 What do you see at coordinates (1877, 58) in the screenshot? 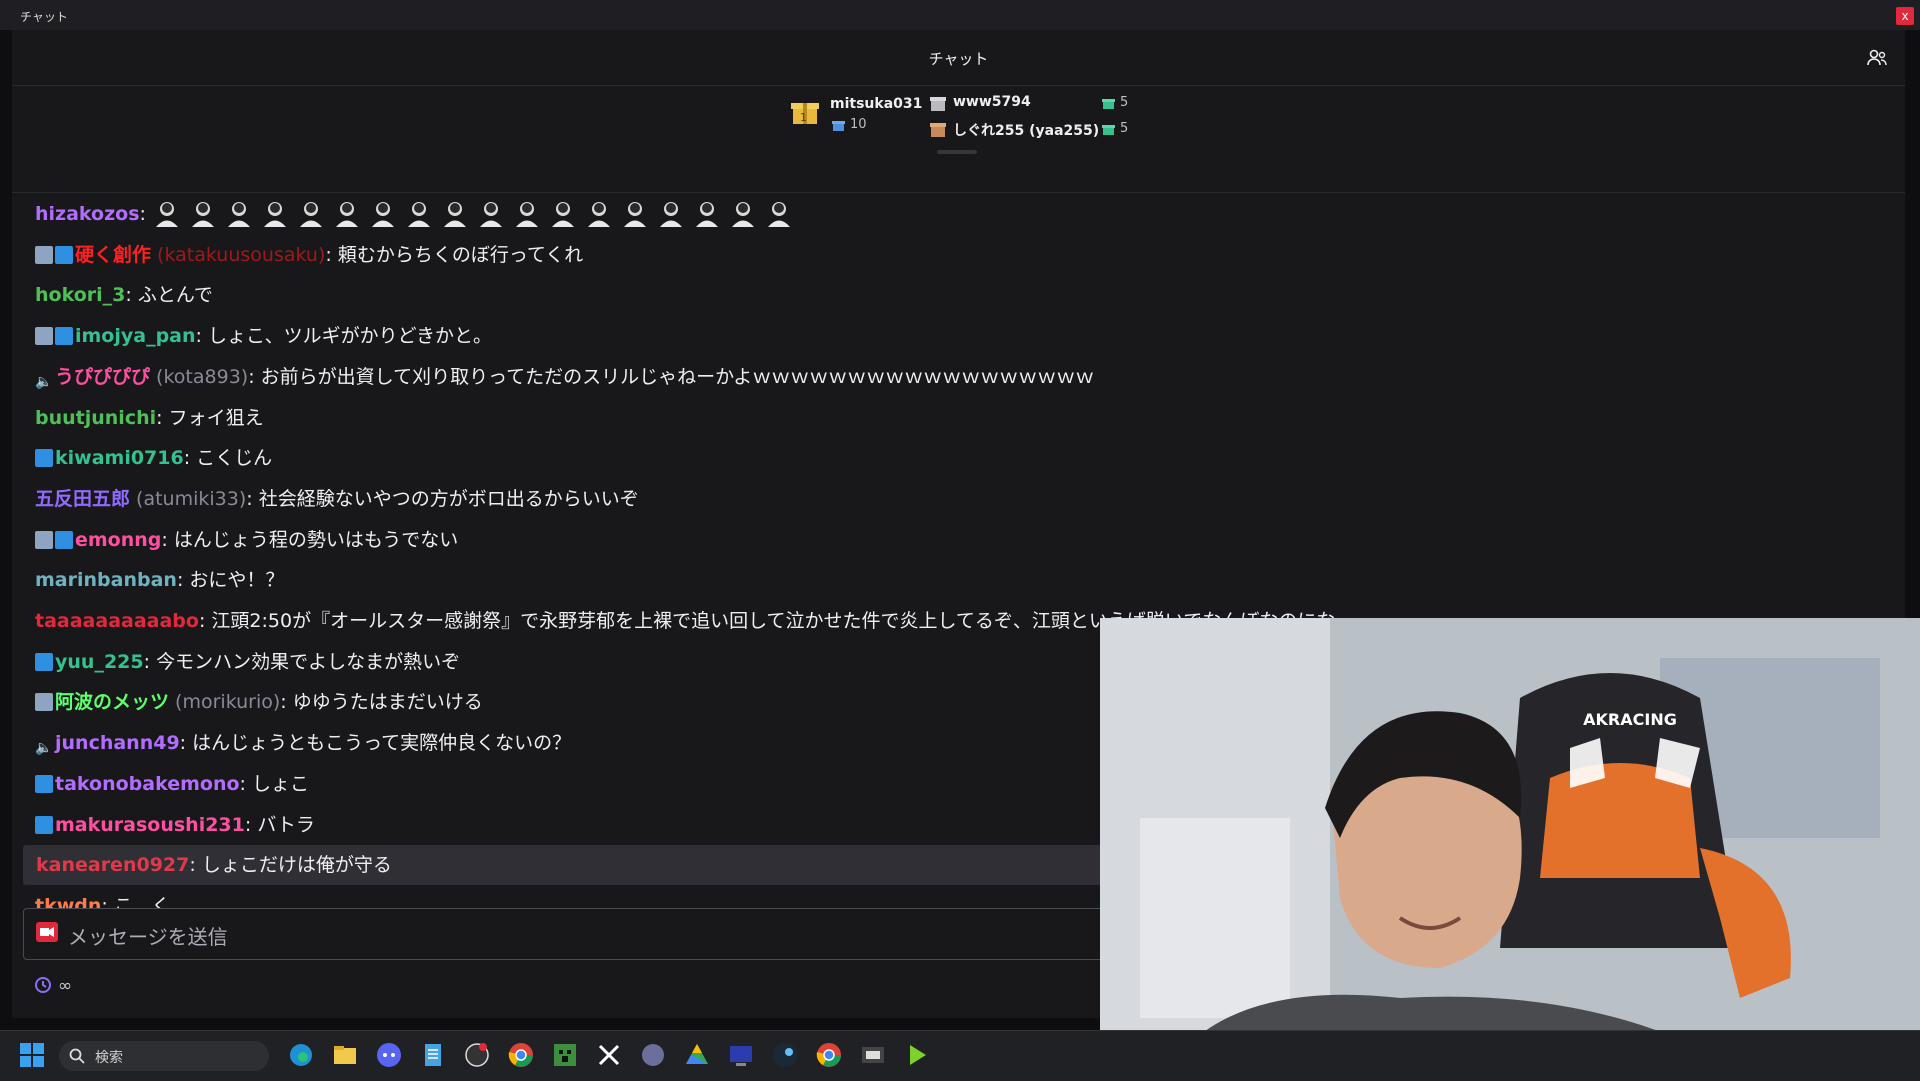
I see `users-icon` at bounding box center [1877, 58].